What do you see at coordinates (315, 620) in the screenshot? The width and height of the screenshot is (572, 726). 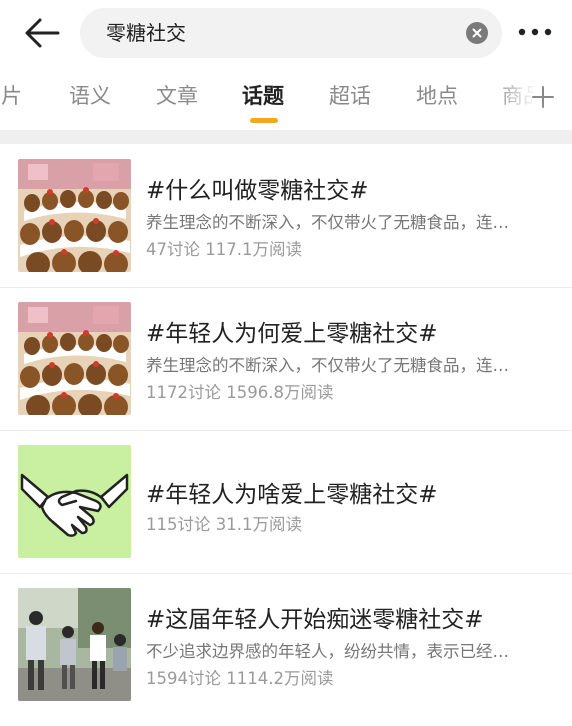 I see `topic-title: #这届年轻人开始痴迷零糖社交#` at bounding box center [315, 620].